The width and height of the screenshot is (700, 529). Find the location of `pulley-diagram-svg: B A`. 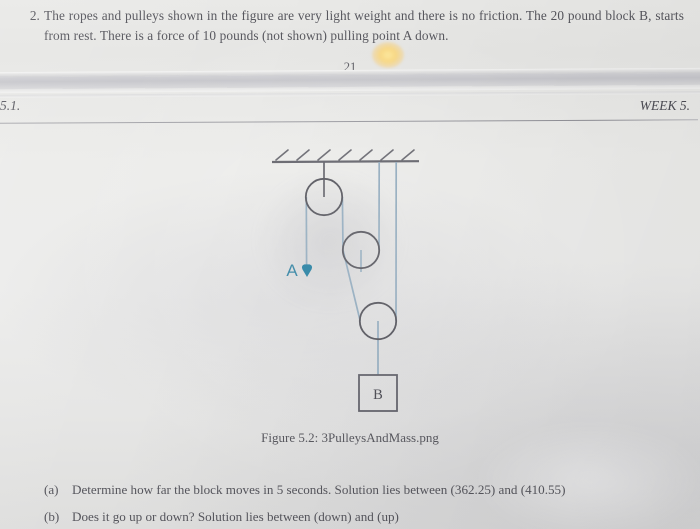

pulley-diagram-svg: B A is located at coordinates (345, 280).